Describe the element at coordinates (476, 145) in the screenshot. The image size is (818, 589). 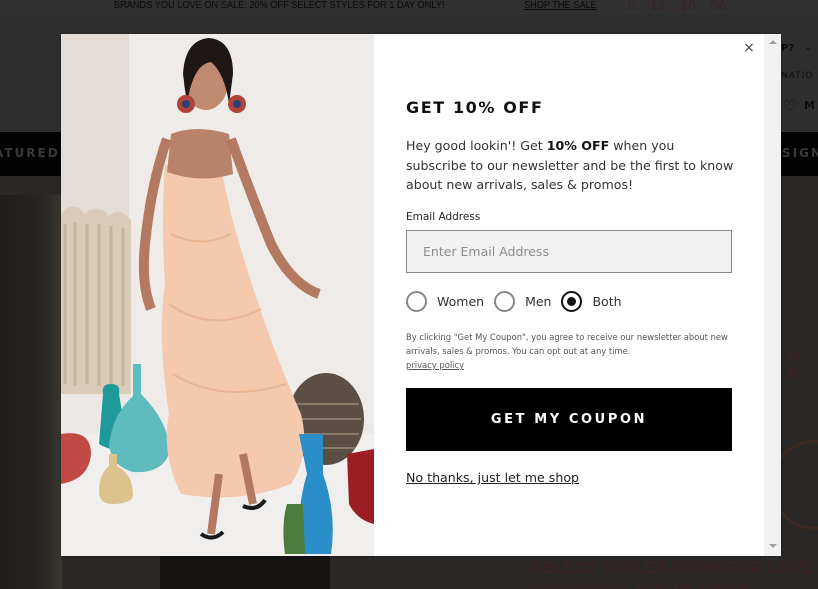
I see `intro-text: Hey good lookin'! Get` at that location.